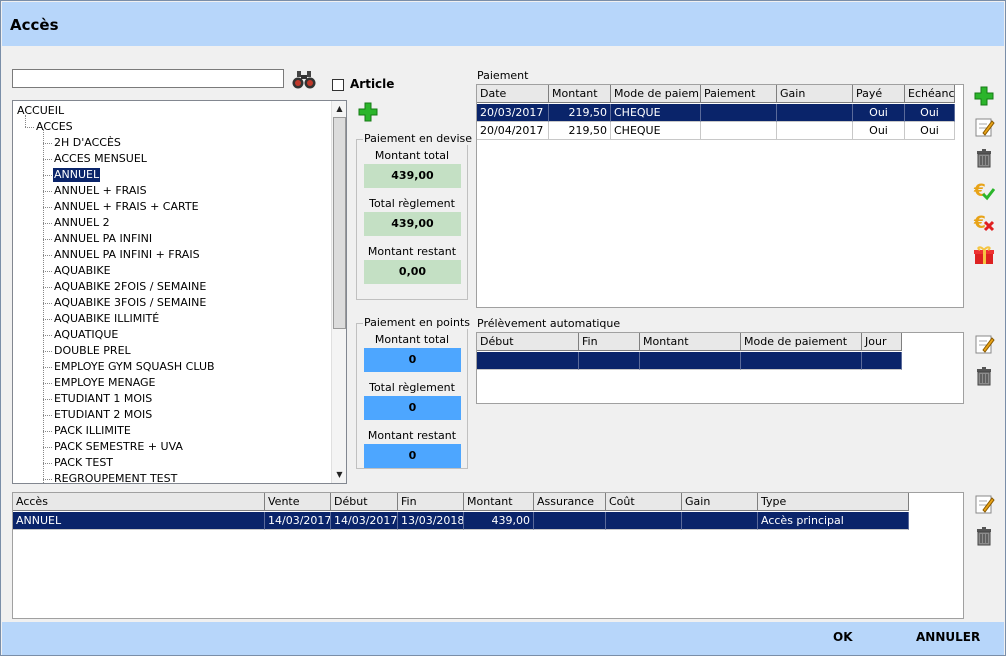  Describe the element at coordinates (412, 203) in the screenshot. I see `devise-reglement-label: Total règlement` at that location.